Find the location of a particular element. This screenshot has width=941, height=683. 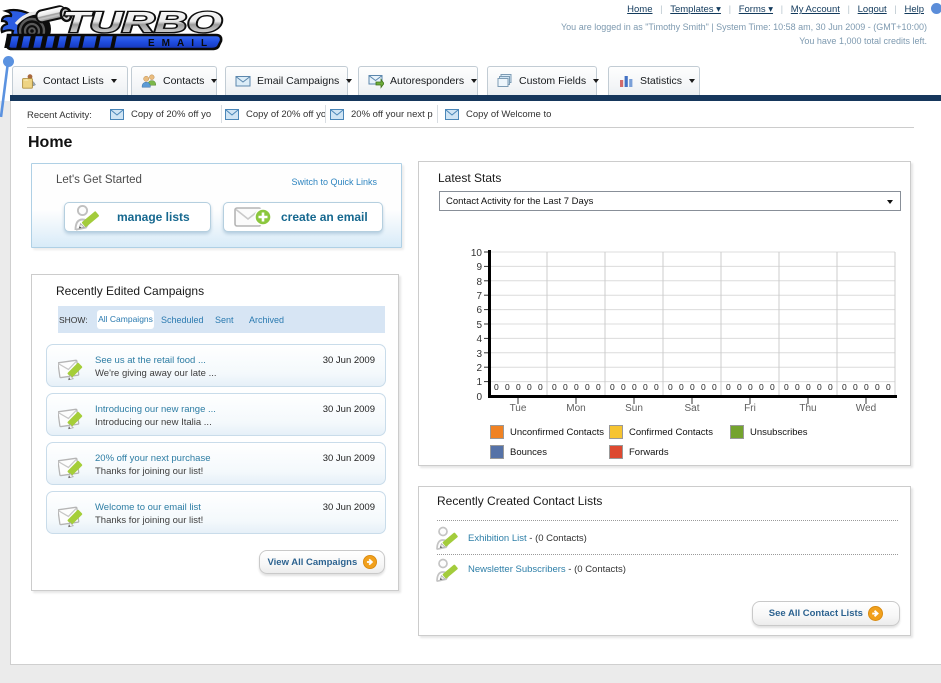

svg-text: 8 is located at coordinates (479, 282).